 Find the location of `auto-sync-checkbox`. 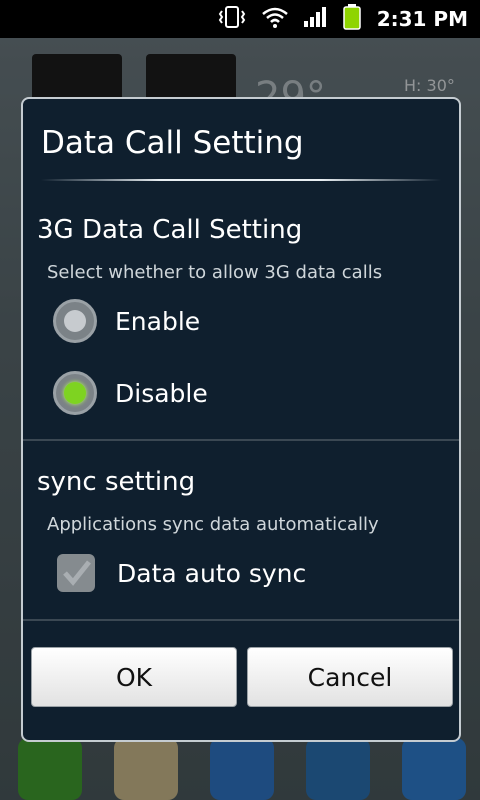

auto-sync-checkbox is located at coordinates (76, 573).